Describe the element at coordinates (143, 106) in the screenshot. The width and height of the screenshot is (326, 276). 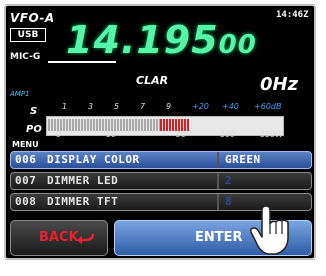
I see `s-tick: 7` at that location.